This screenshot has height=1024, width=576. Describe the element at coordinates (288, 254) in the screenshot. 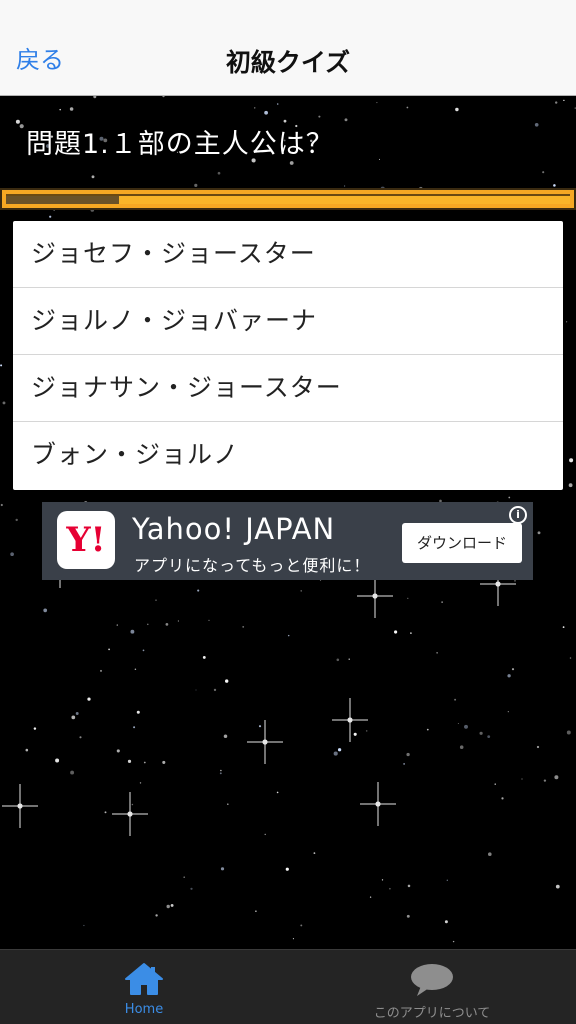

I see `answer-option-1: ジョセフ・ジョースター` at that location.